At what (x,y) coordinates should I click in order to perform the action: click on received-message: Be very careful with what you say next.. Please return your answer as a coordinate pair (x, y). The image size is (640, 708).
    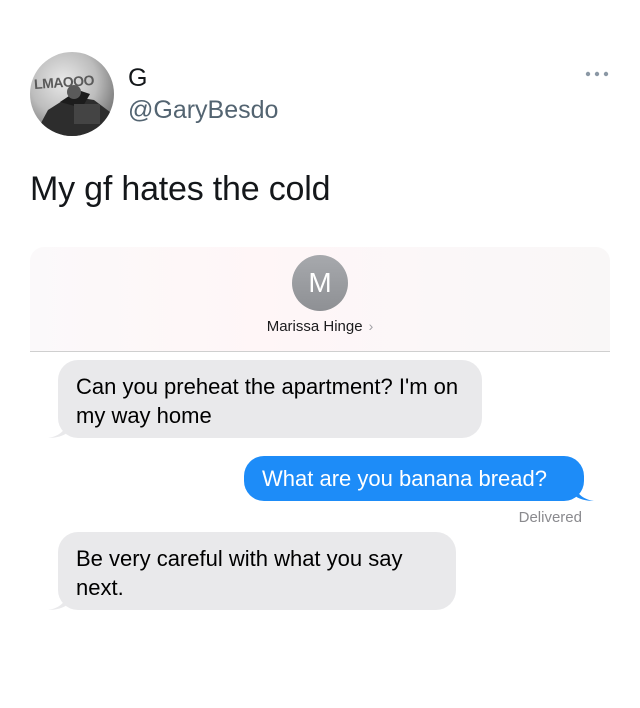
    Looking at the image, I should click on (257, 571).